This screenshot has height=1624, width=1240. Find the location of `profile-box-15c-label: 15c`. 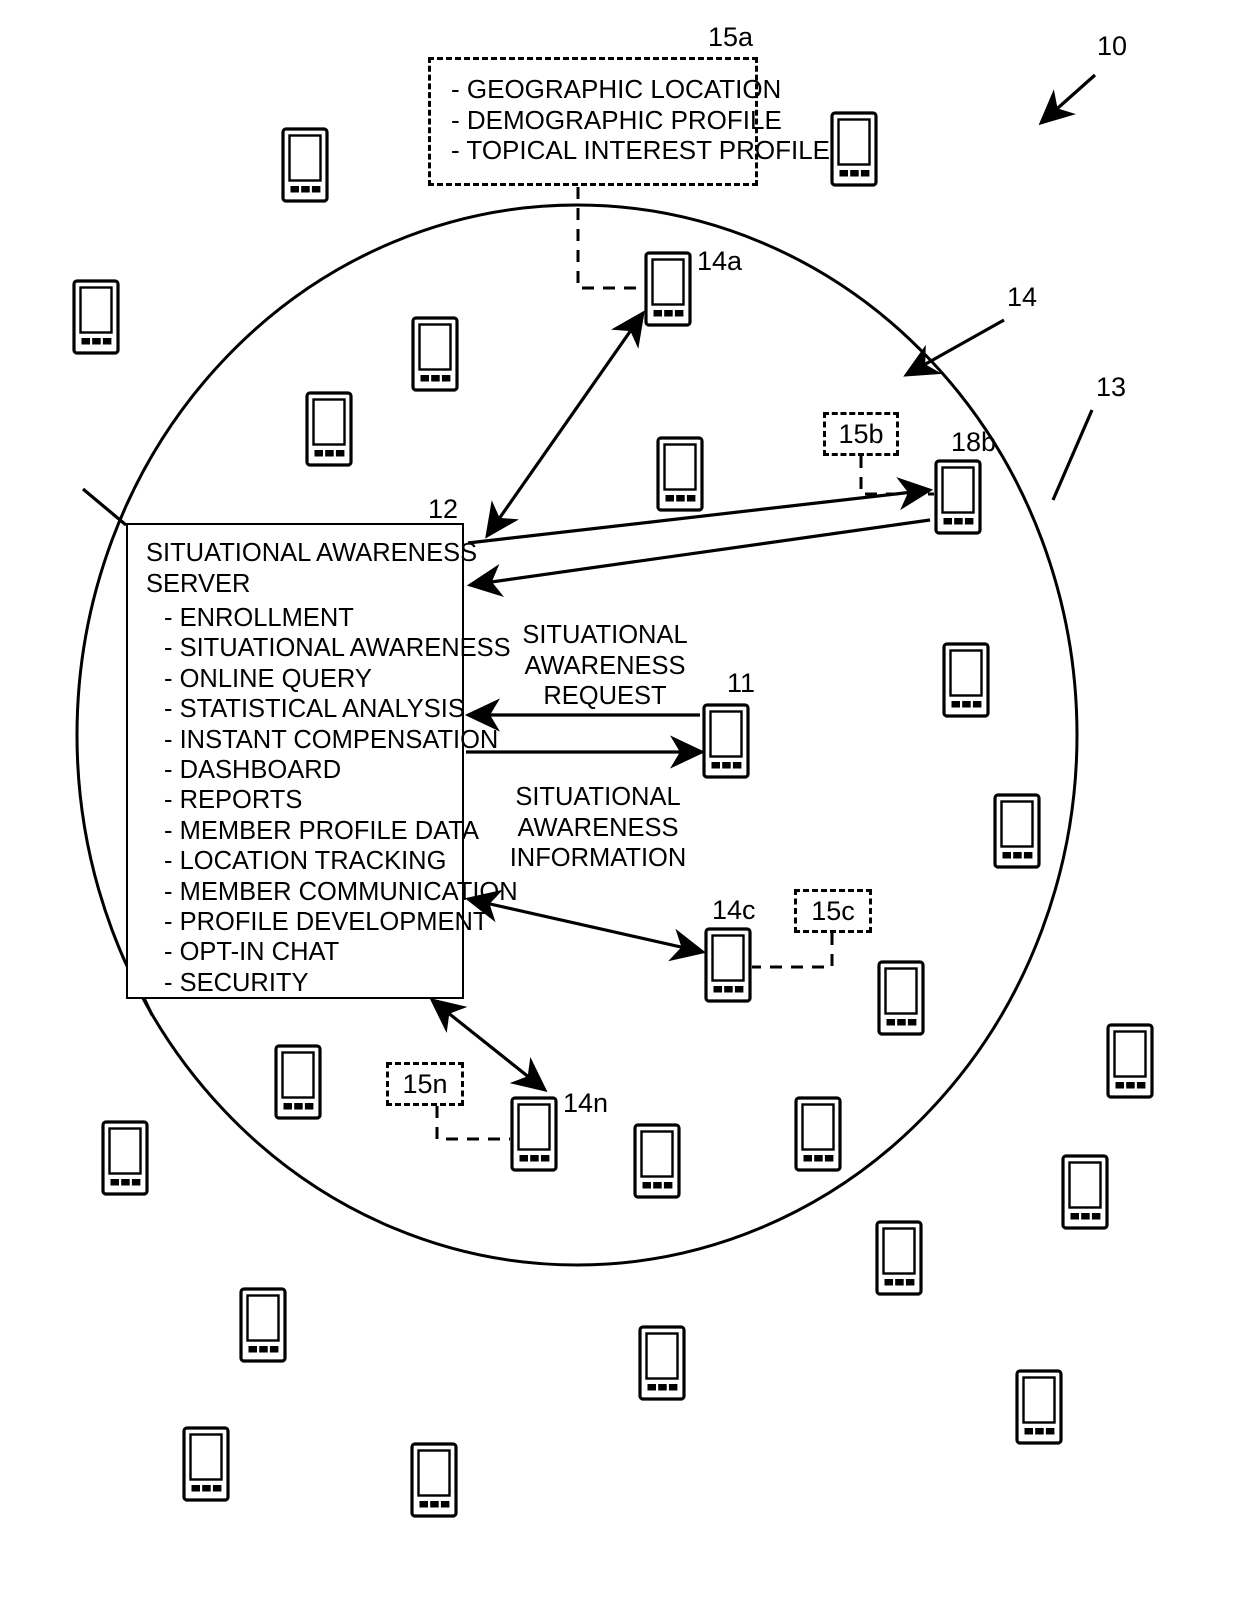

profile-box-15c-label: 15c is located at coordinates (833, 910).